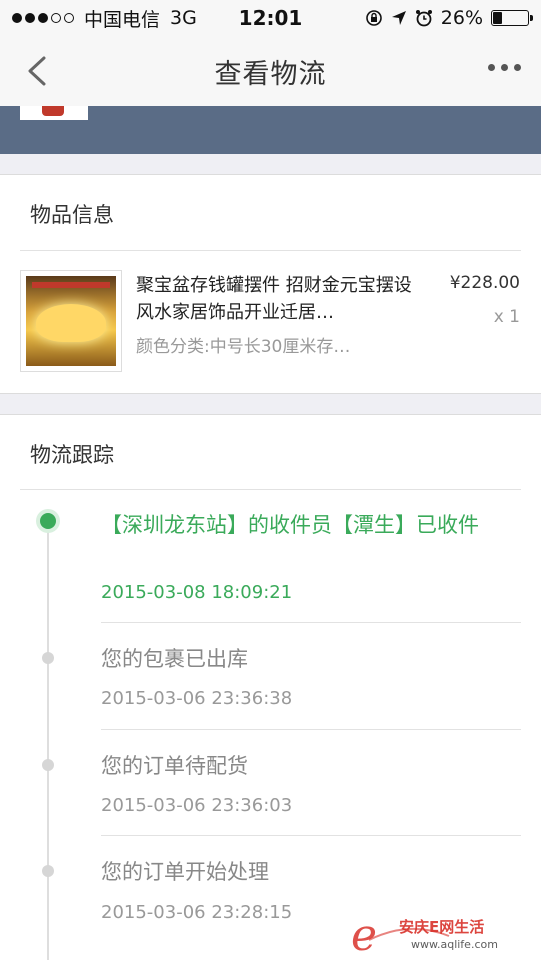 Image resolution: width=541 pixels, height=960 pixels. Describe the element at coordinates (72, 455) in the screenshot. I see `tracking-section-title: 物流跟踪` at that location.